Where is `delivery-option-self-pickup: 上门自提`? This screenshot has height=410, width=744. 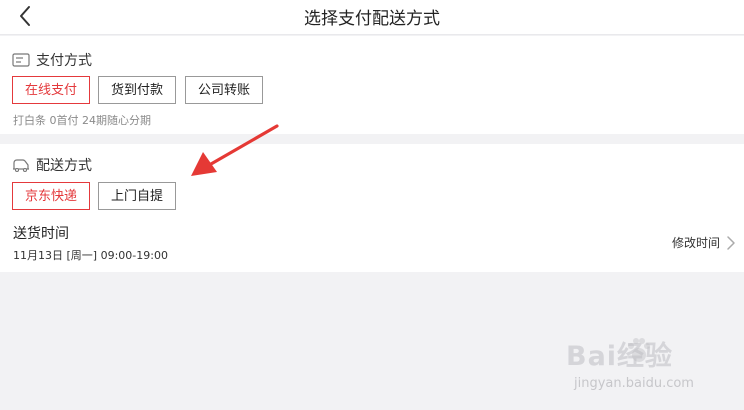 delivery-option-self-pickup: 上门自提 is located at coordinates (137, 196).